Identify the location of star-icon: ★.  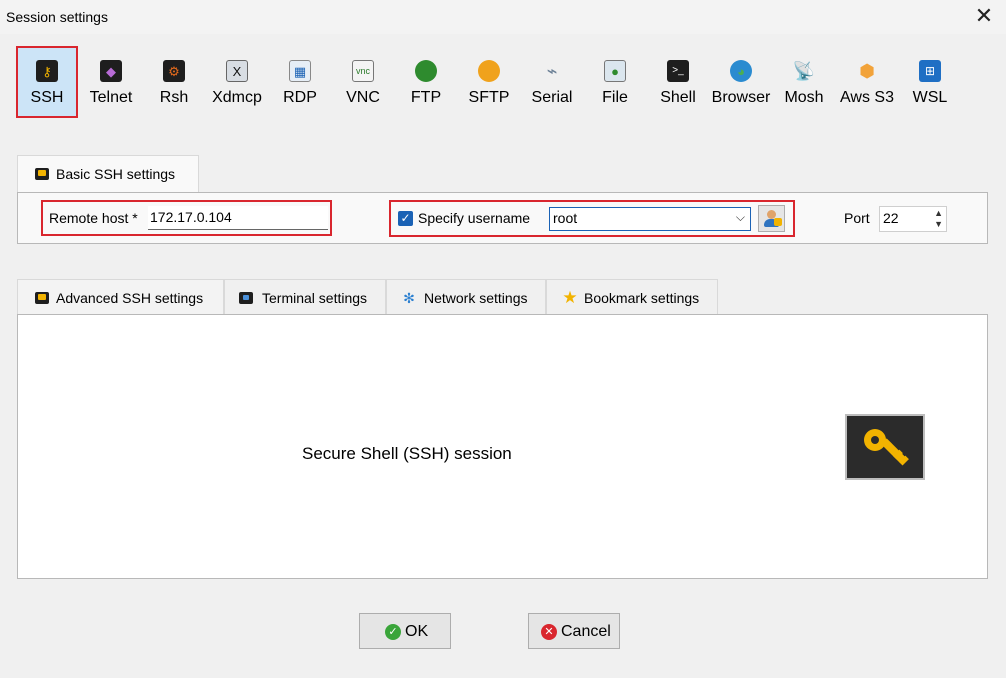
(570, 297).